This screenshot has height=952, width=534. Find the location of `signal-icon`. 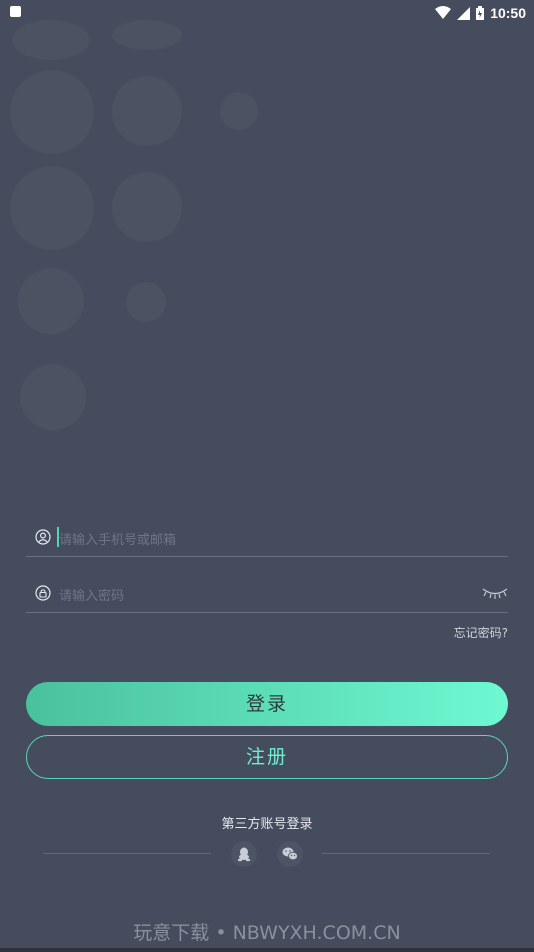

signal-icon is located at coordinates (464, 13).